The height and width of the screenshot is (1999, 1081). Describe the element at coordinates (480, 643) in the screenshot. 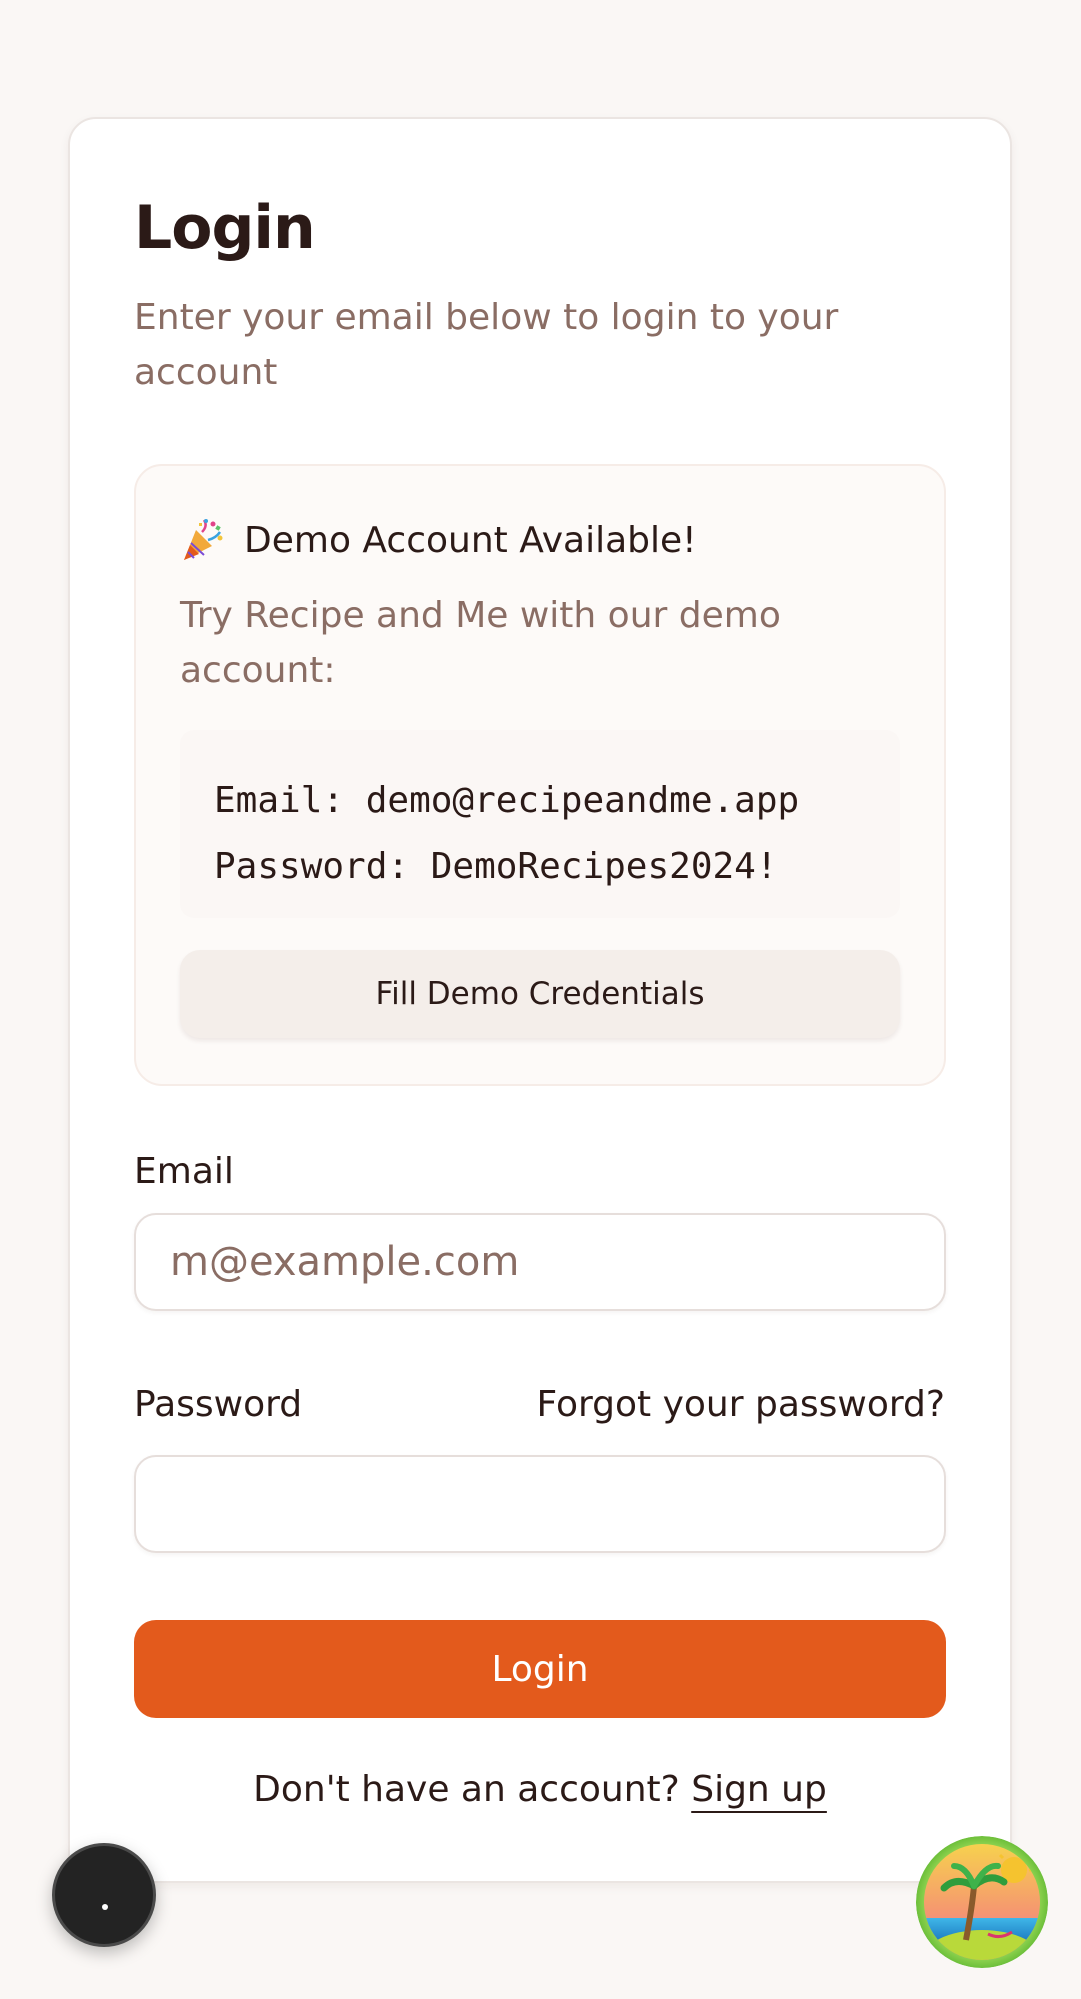

I see `demo-panel-description: Try Recipe and Me with our demo account:` at that location.